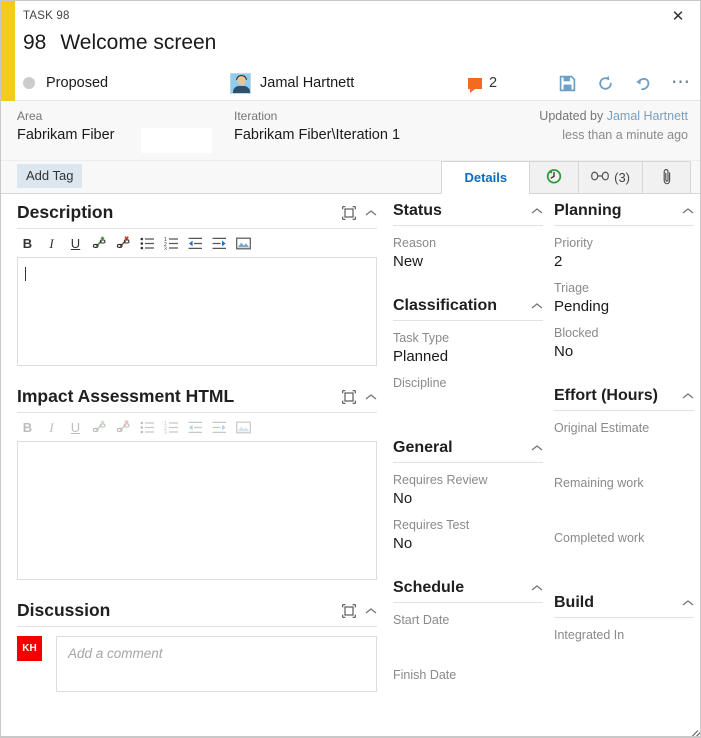 The image size is (701, 738). What do you see at coordinates (624, 549) in the screenshot?
I see `field-completed-work: Completed work` at bounding box center [624, 549].